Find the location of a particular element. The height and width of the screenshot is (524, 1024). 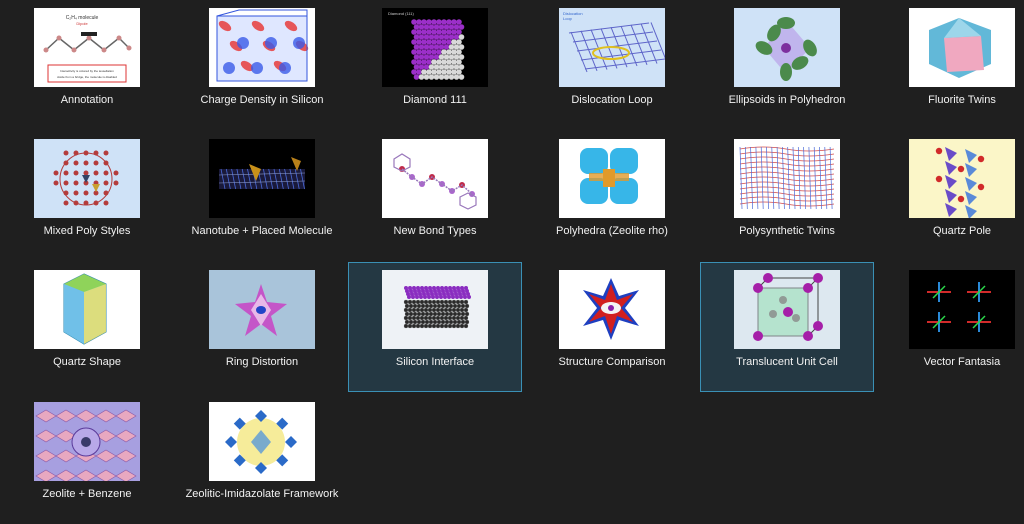

gallery-item-label: Quartz Shape is located at coordinates (87, 362).